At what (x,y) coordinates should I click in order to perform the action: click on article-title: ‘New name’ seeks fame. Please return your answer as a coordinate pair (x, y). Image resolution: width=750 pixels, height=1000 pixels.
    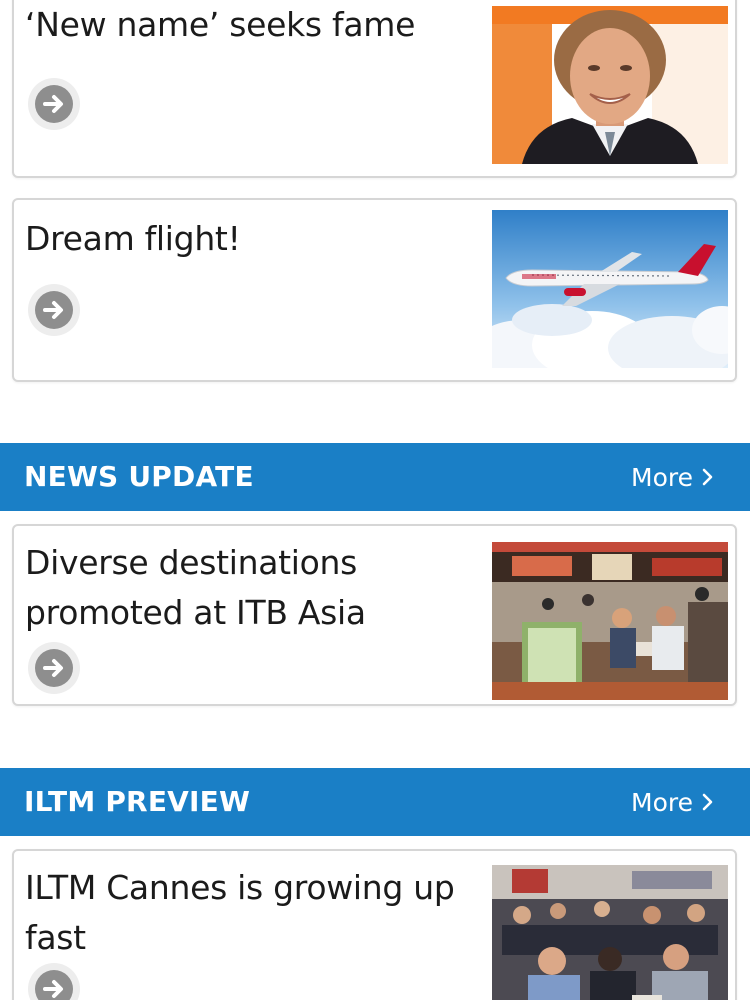
    Looking at the image, I should click on (220, 24).